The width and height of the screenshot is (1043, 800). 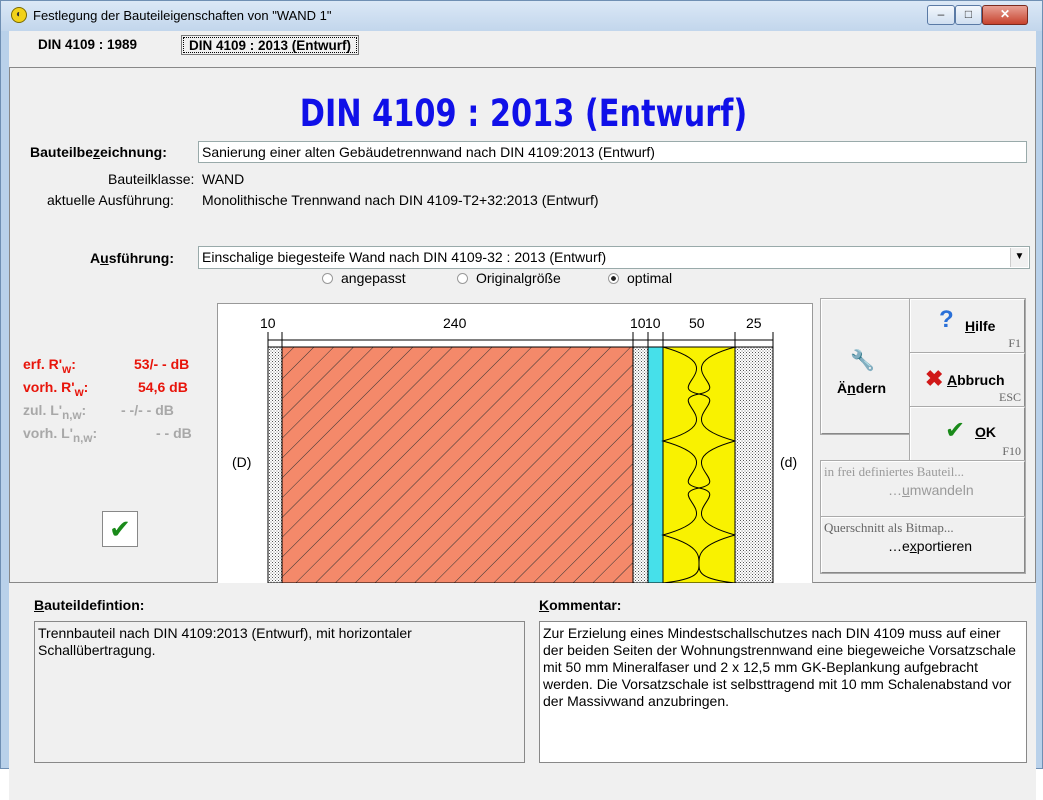 What do you see at coordinates (955, 430) in the screenshot?
I see `ok-check-icon: ✔` at bounding box center [955, 430].